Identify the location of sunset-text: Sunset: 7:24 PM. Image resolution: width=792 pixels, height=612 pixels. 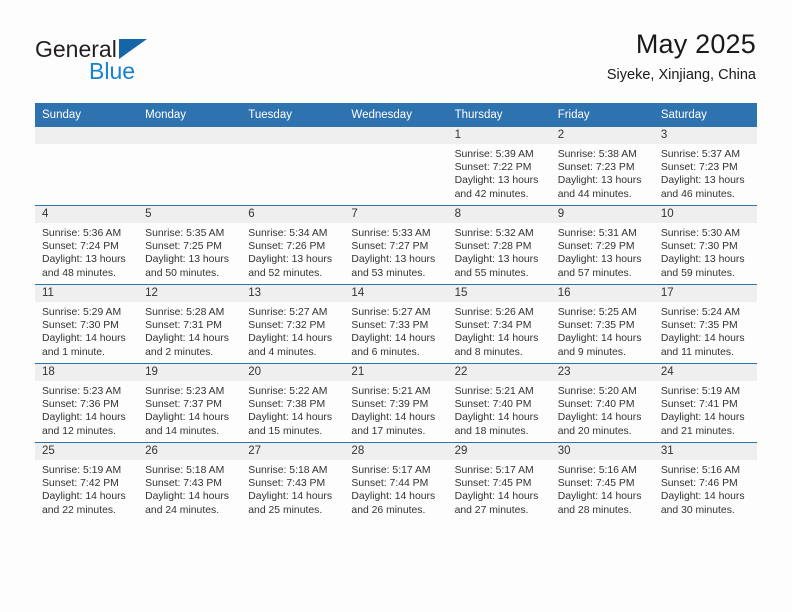
(80, 247).